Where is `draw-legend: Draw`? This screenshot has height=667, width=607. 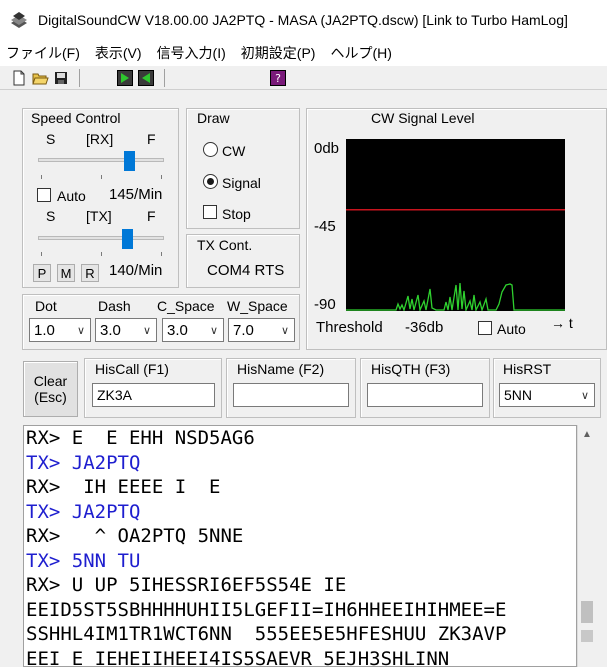
draw-legend: Draw is located at coordinates (213, 118).